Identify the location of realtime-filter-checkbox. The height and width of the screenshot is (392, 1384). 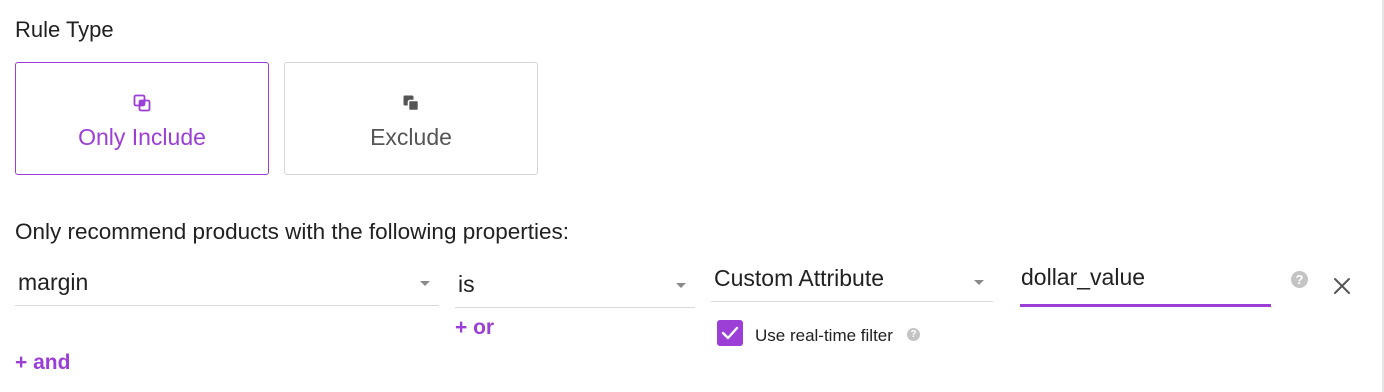
(730, 333).